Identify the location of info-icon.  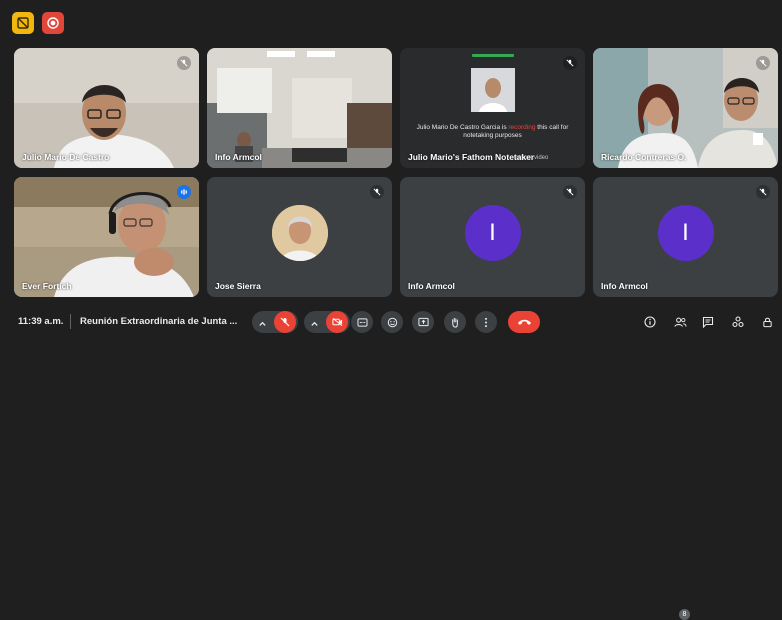
(650, 322).